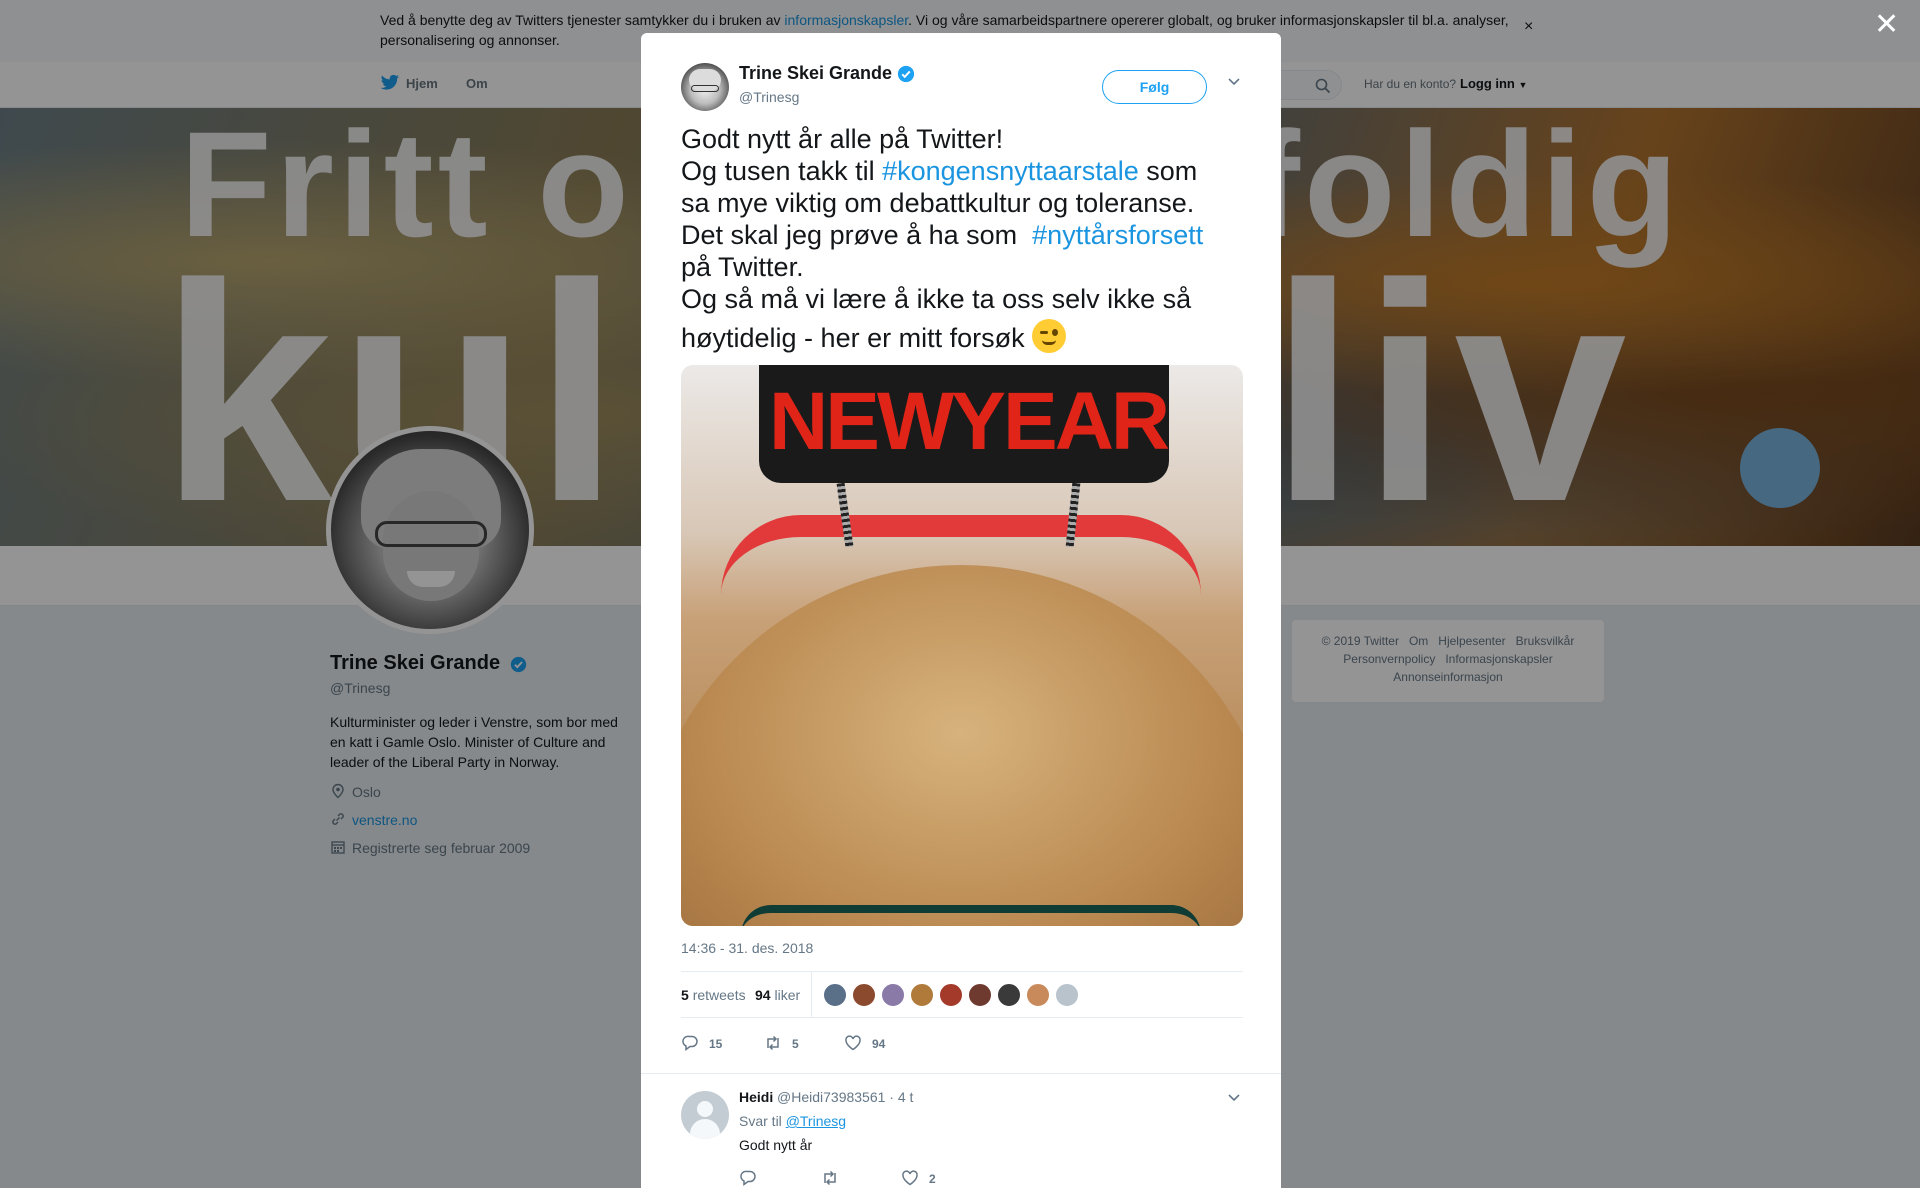 Image resolution: width=1920 pixels, height=1188 pixels. What do you see at coordinates (962, 645) in the screenshot?
I see `tweet-photo: NEWYEAR` at bounding box center [962, 645].